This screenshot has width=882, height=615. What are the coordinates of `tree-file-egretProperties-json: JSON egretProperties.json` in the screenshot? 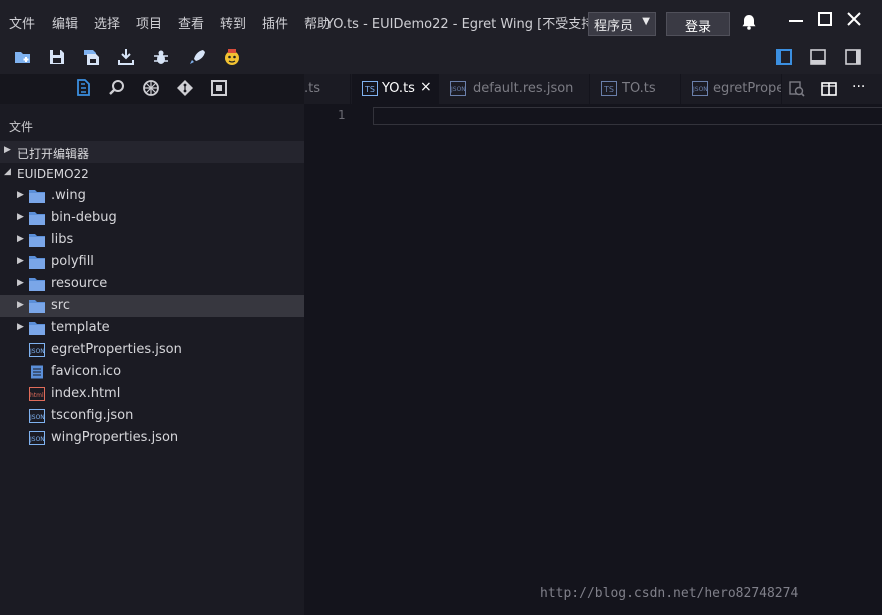 It's located at (152, 350).